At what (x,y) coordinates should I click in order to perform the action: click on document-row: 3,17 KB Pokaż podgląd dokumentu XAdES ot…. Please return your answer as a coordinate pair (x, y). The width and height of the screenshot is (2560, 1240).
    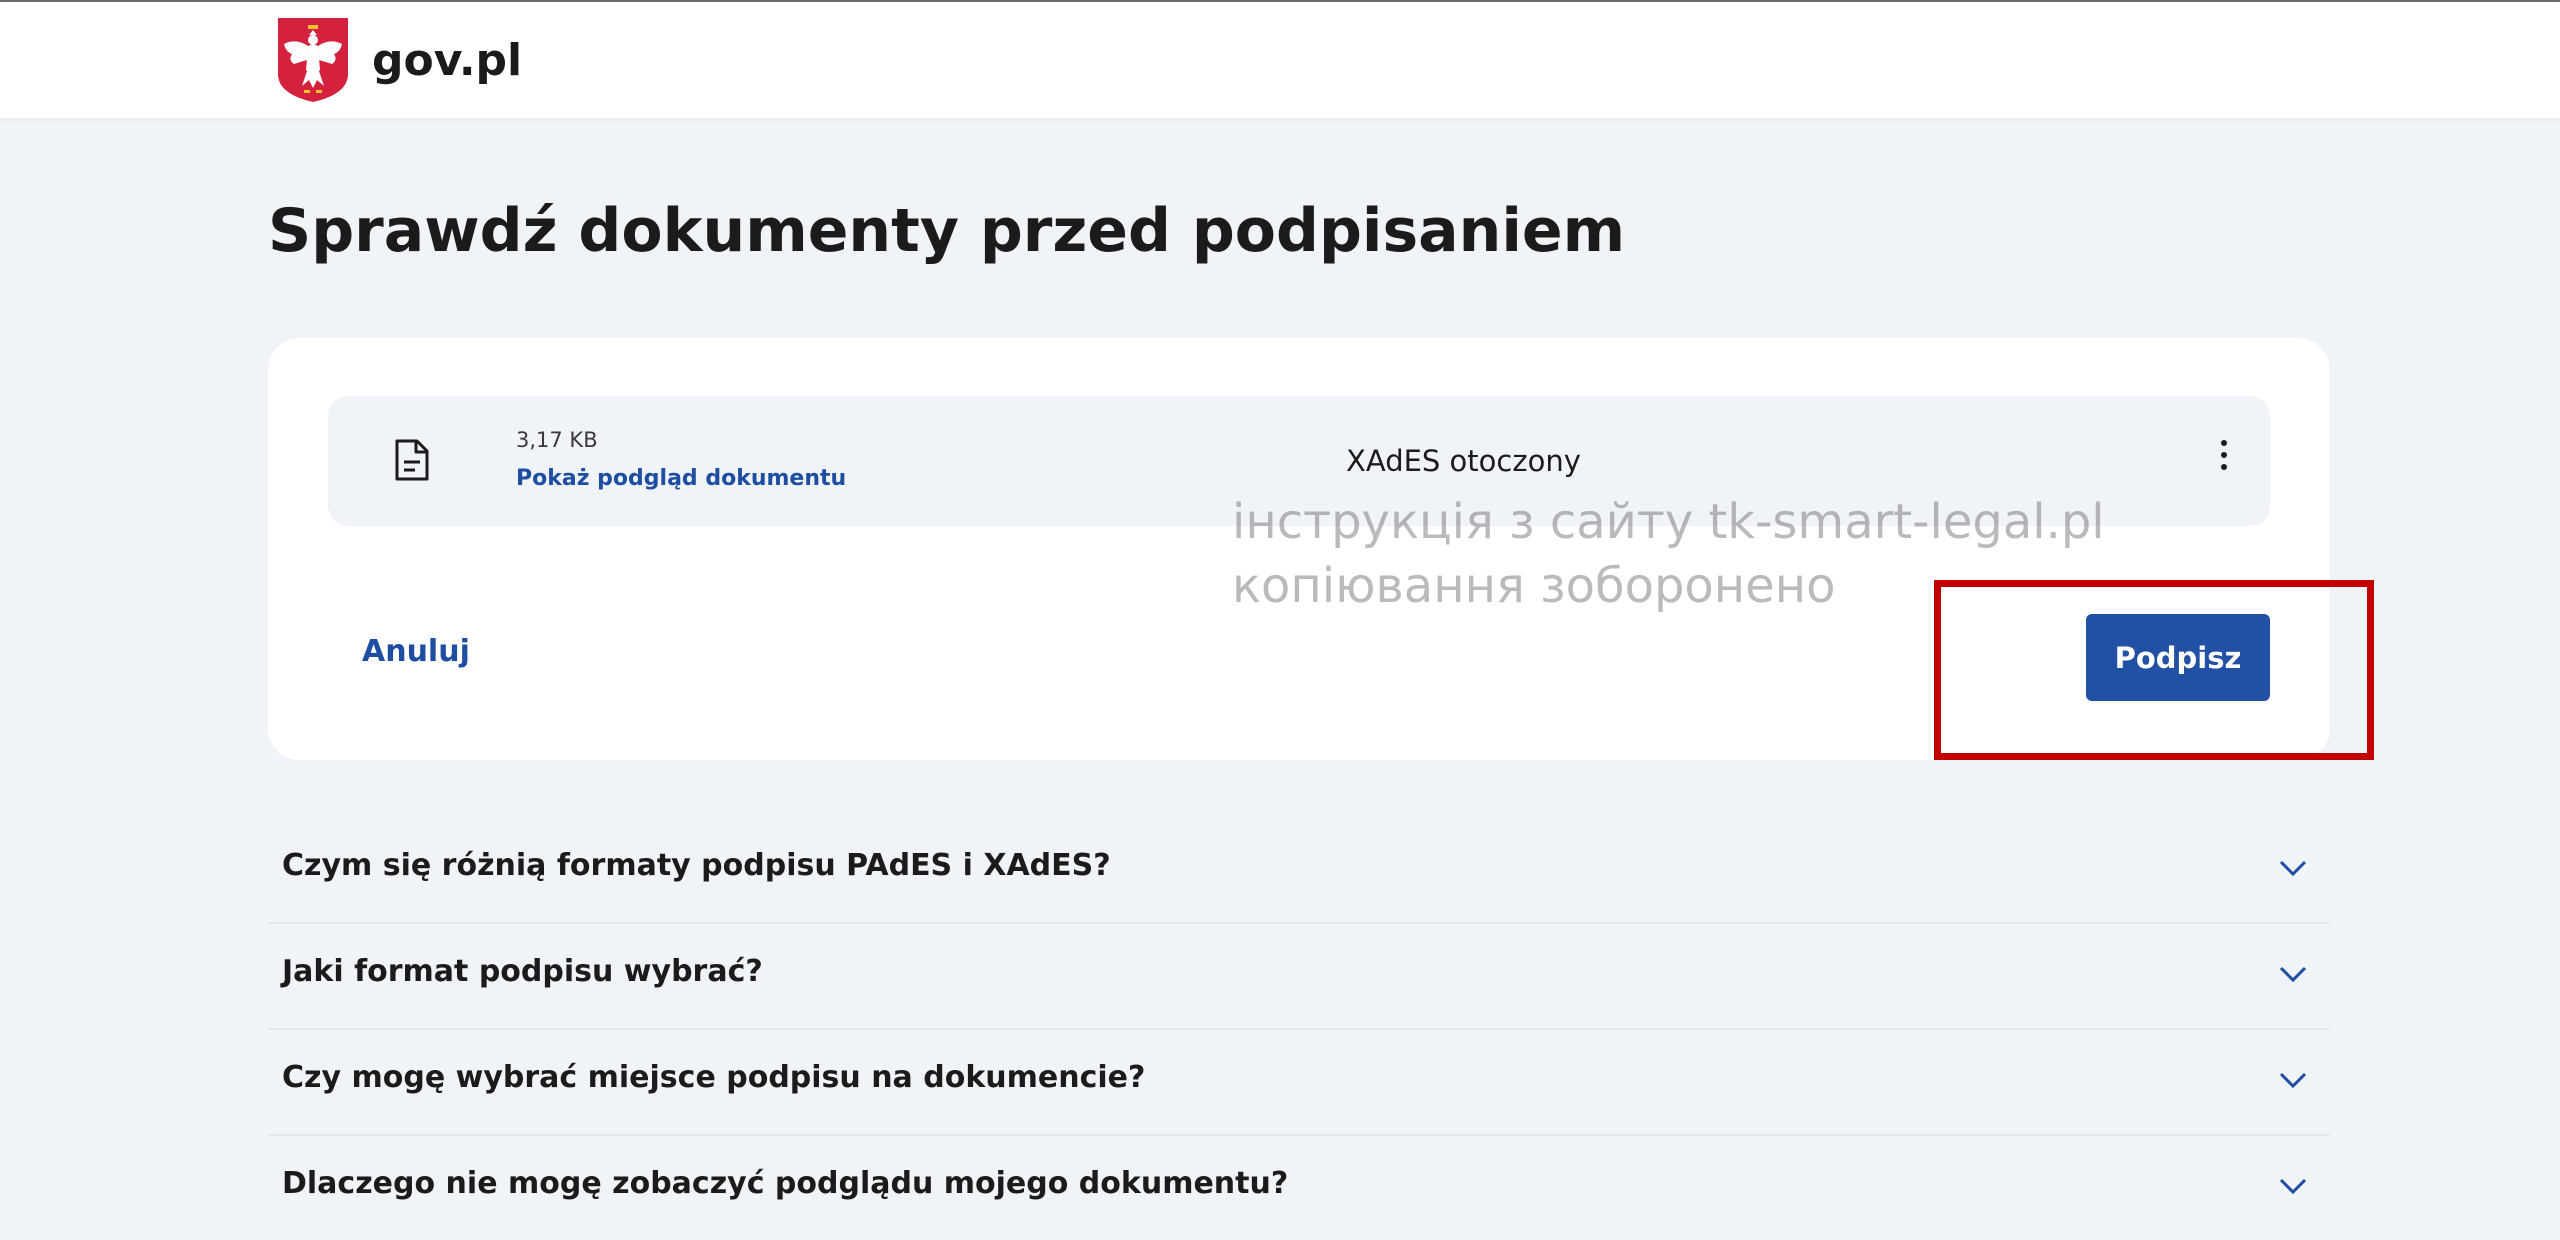
    Looking at the image, I should click on (1299, 461).